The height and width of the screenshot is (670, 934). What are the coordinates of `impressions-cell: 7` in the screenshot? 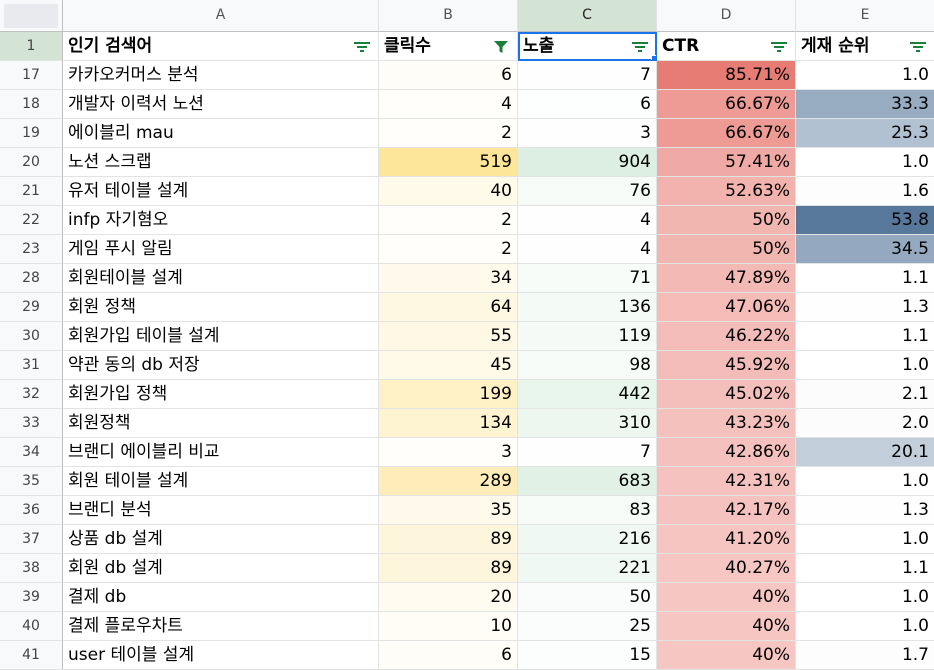 It's located at (587, 452).